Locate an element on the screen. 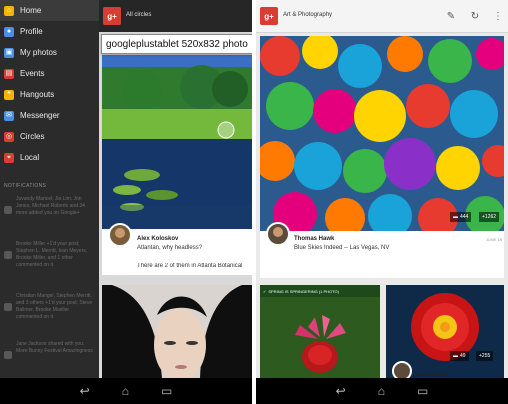  circles-icon: ◎ is located at coordinates (9, 136).